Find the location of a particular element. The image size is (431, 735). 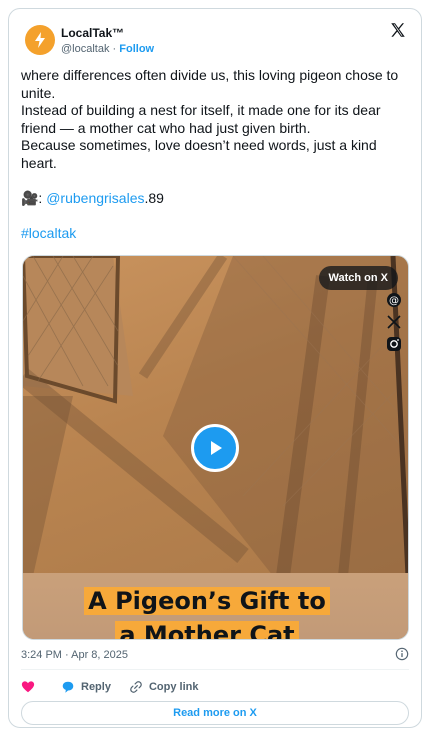

play-button is located at coordinates (215, 448).